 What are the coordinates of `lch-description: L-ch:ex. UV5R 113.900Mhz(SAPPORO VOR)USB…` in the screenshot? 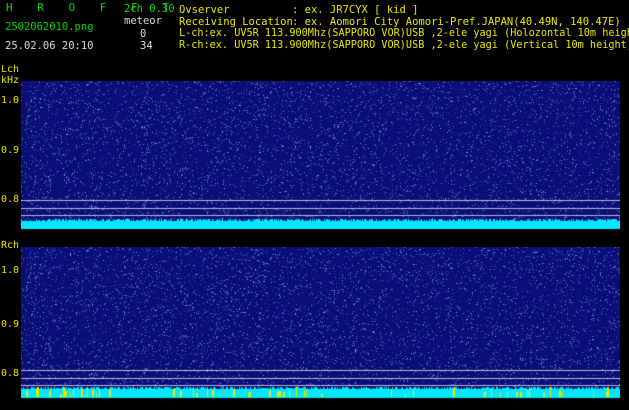 It's located at (404, 33).